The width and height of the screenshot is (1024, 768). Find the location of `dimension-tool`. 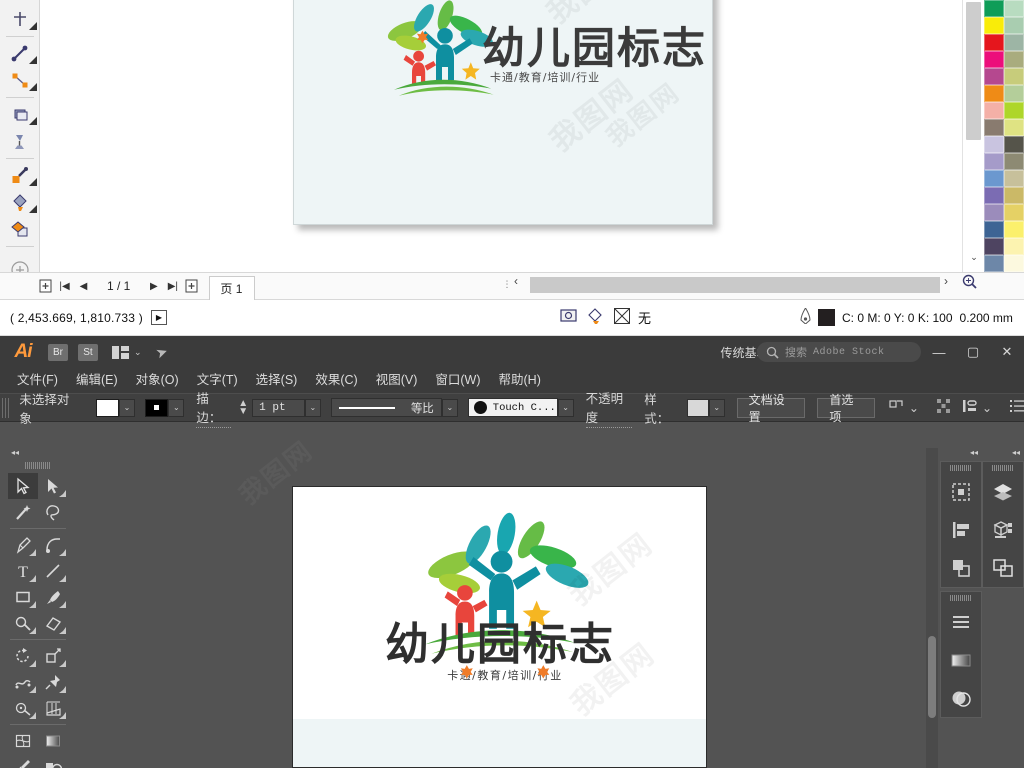

dimension-tool is located at coordinates (20, 53).